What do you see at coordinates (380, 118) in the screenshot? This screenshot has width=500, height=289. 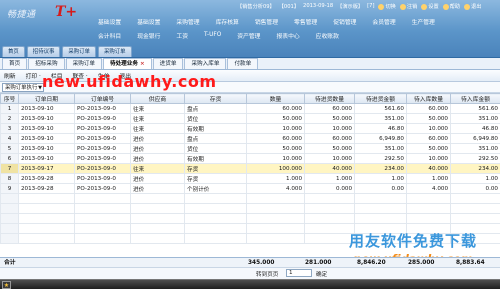 I see `cell-pending-receipt-amount: 351.00` at bounding box center [380, 118].